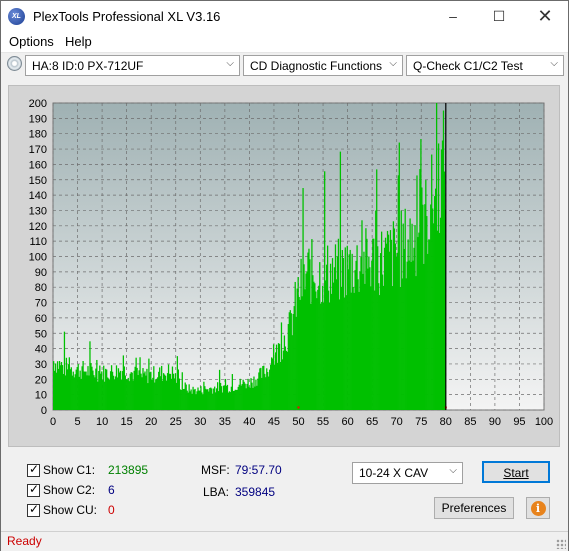  Describe the element at coordinates (70, 510) in the screenshot. I see `cu-label: Show CU:` at that location.